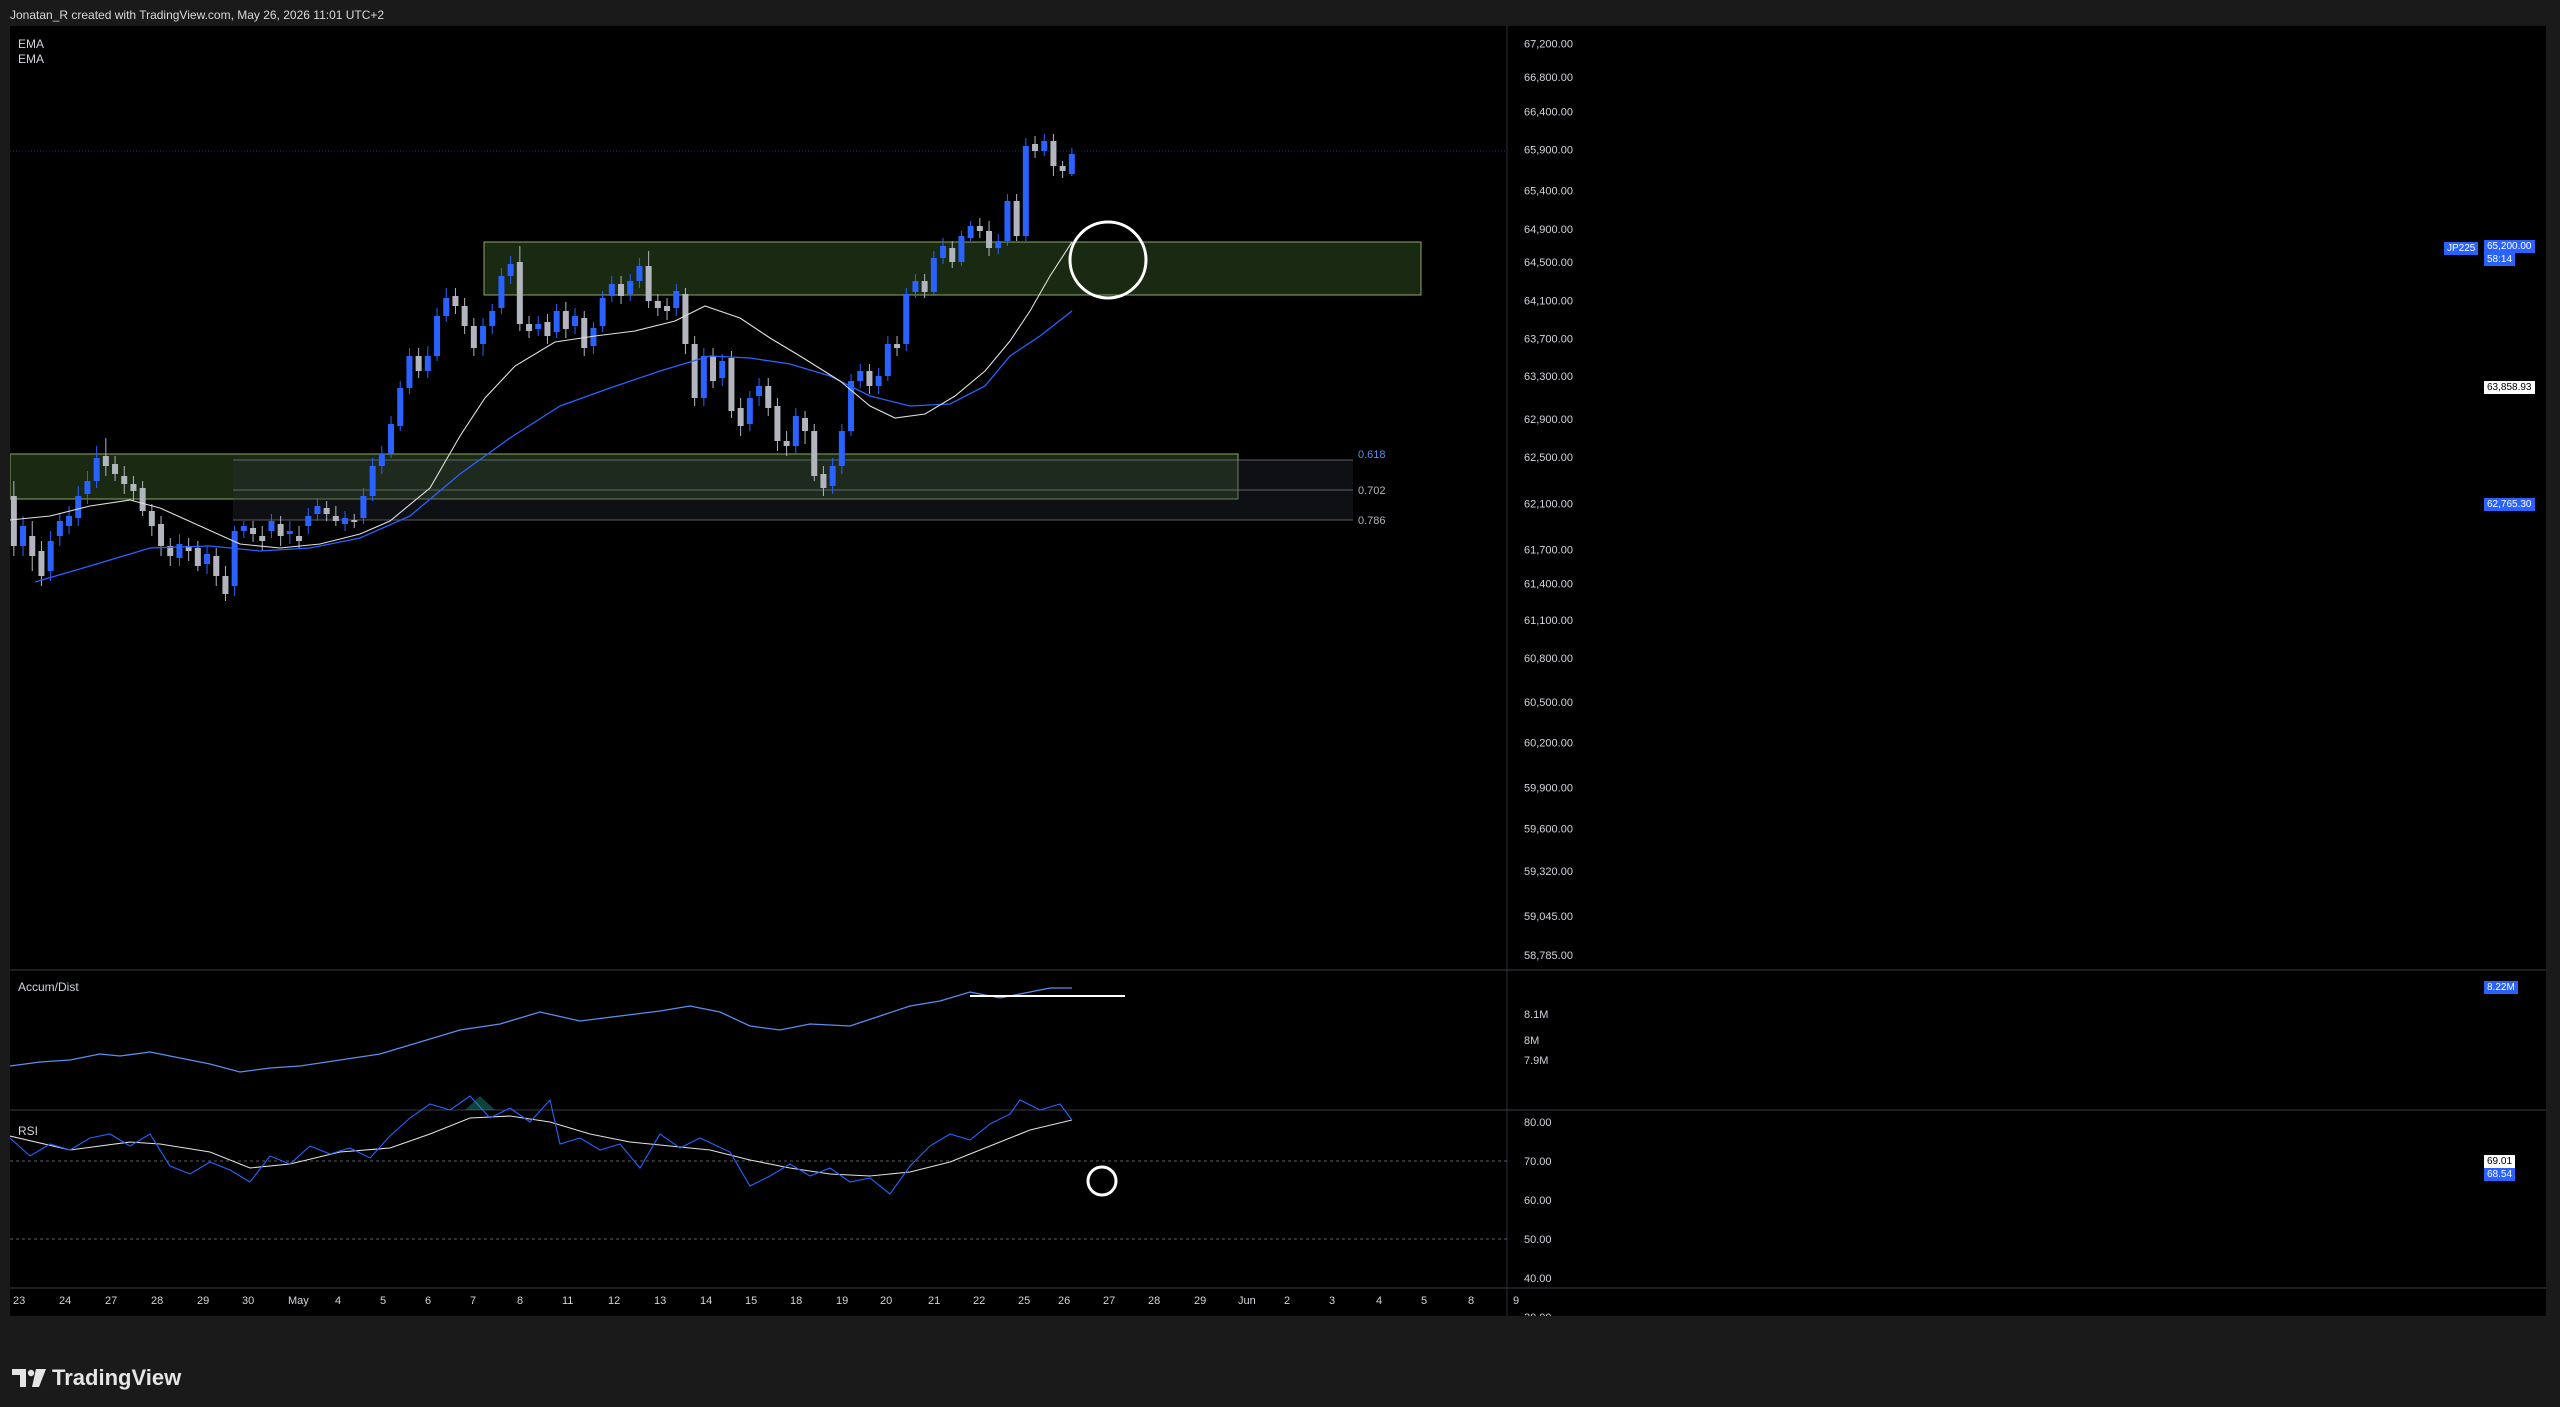 Image resolution: width=2560 pixels, height=1407 pixels. I want to click on time-axis-label: 23, so click(19, 1301).